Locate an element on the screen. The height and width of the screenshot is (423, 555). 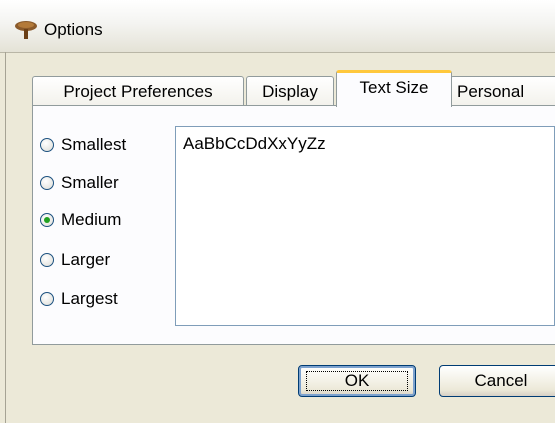
radio-label: Smallest is located at coordinates (94, 144).